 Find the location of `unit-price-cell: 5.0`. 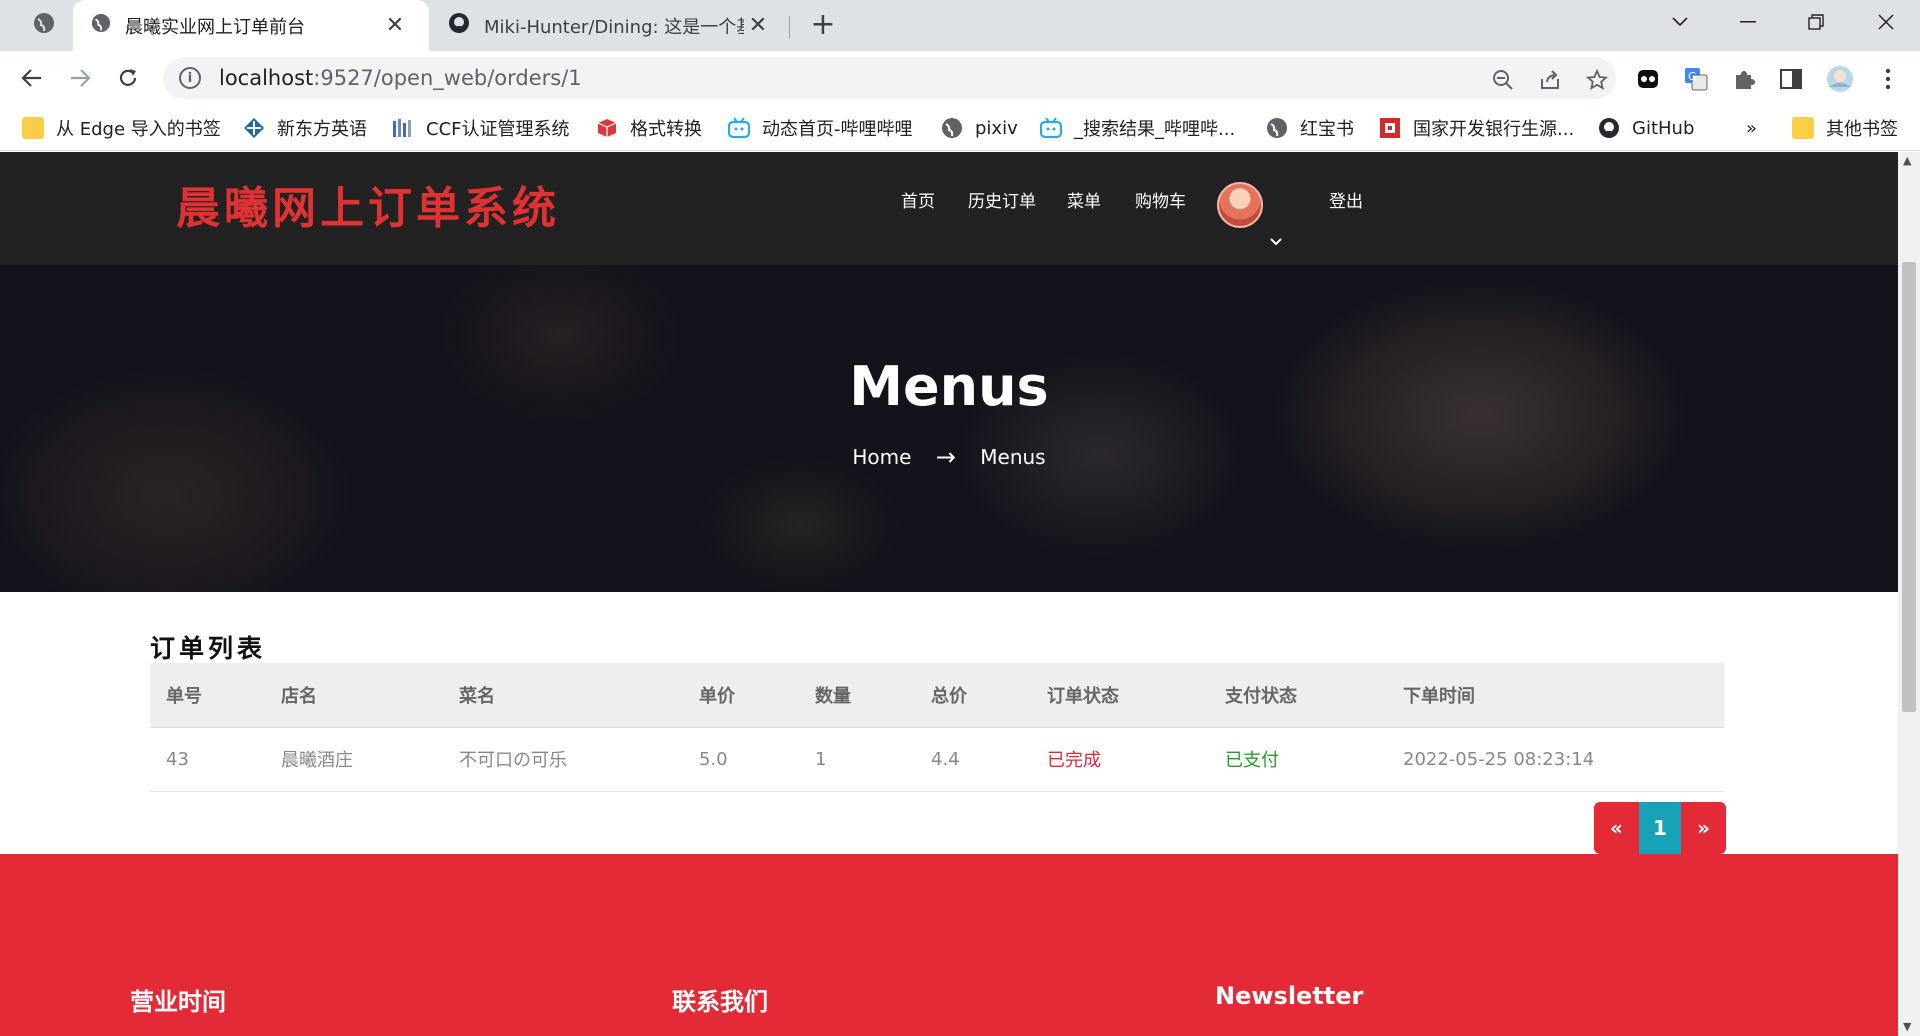

unit-price-cell: 5.0 is located at coordinates (741, 759).